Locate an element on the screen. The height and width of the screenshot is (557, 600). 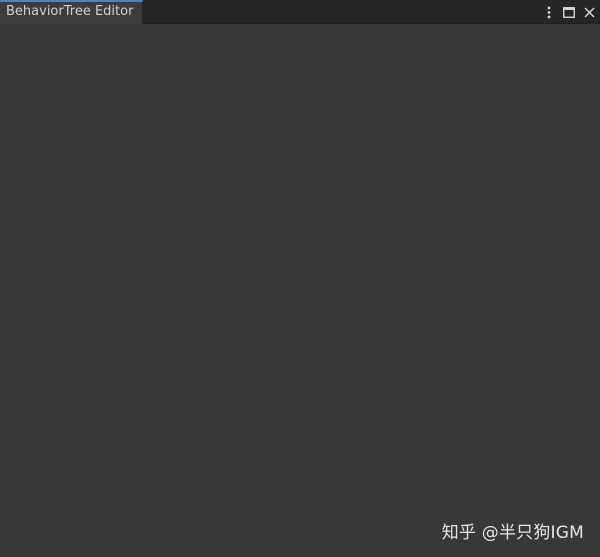
maximize-icon is located at coordinates (569, 12).